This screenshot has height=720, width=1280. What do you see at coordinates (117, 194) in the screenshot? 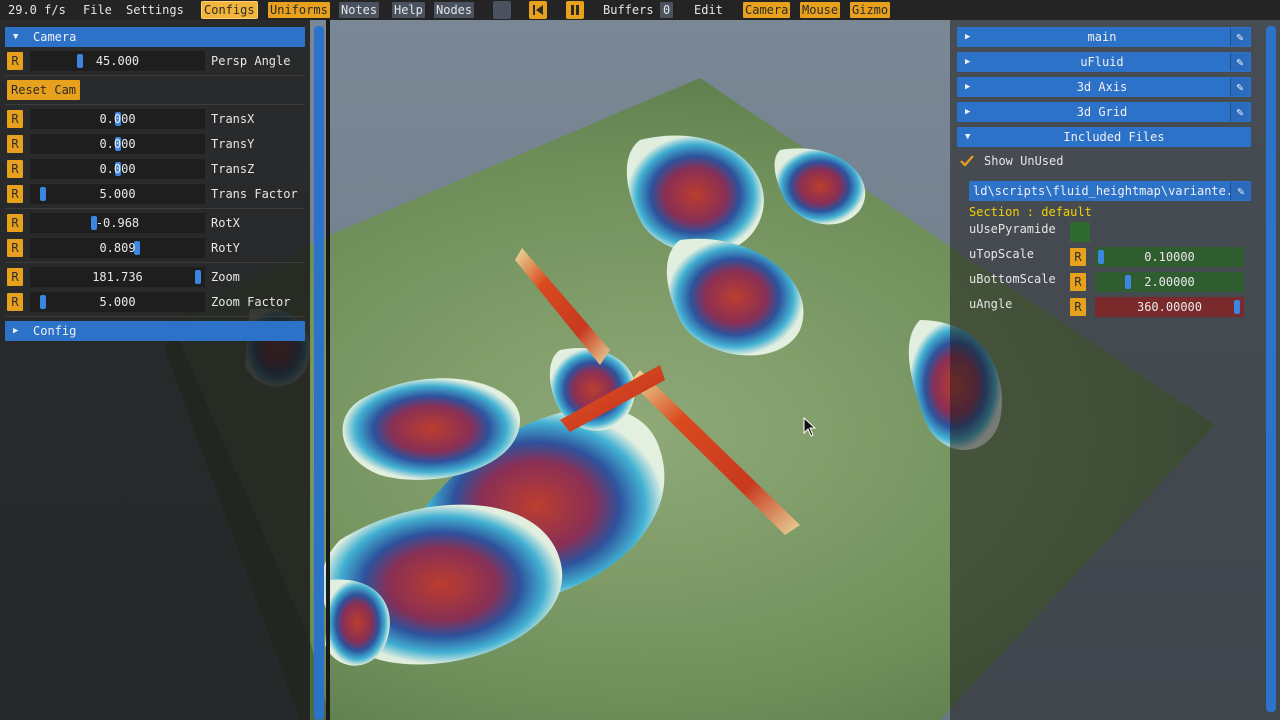
I see `slider-trans-factor: 5.000` at bounding box center [117, 194].